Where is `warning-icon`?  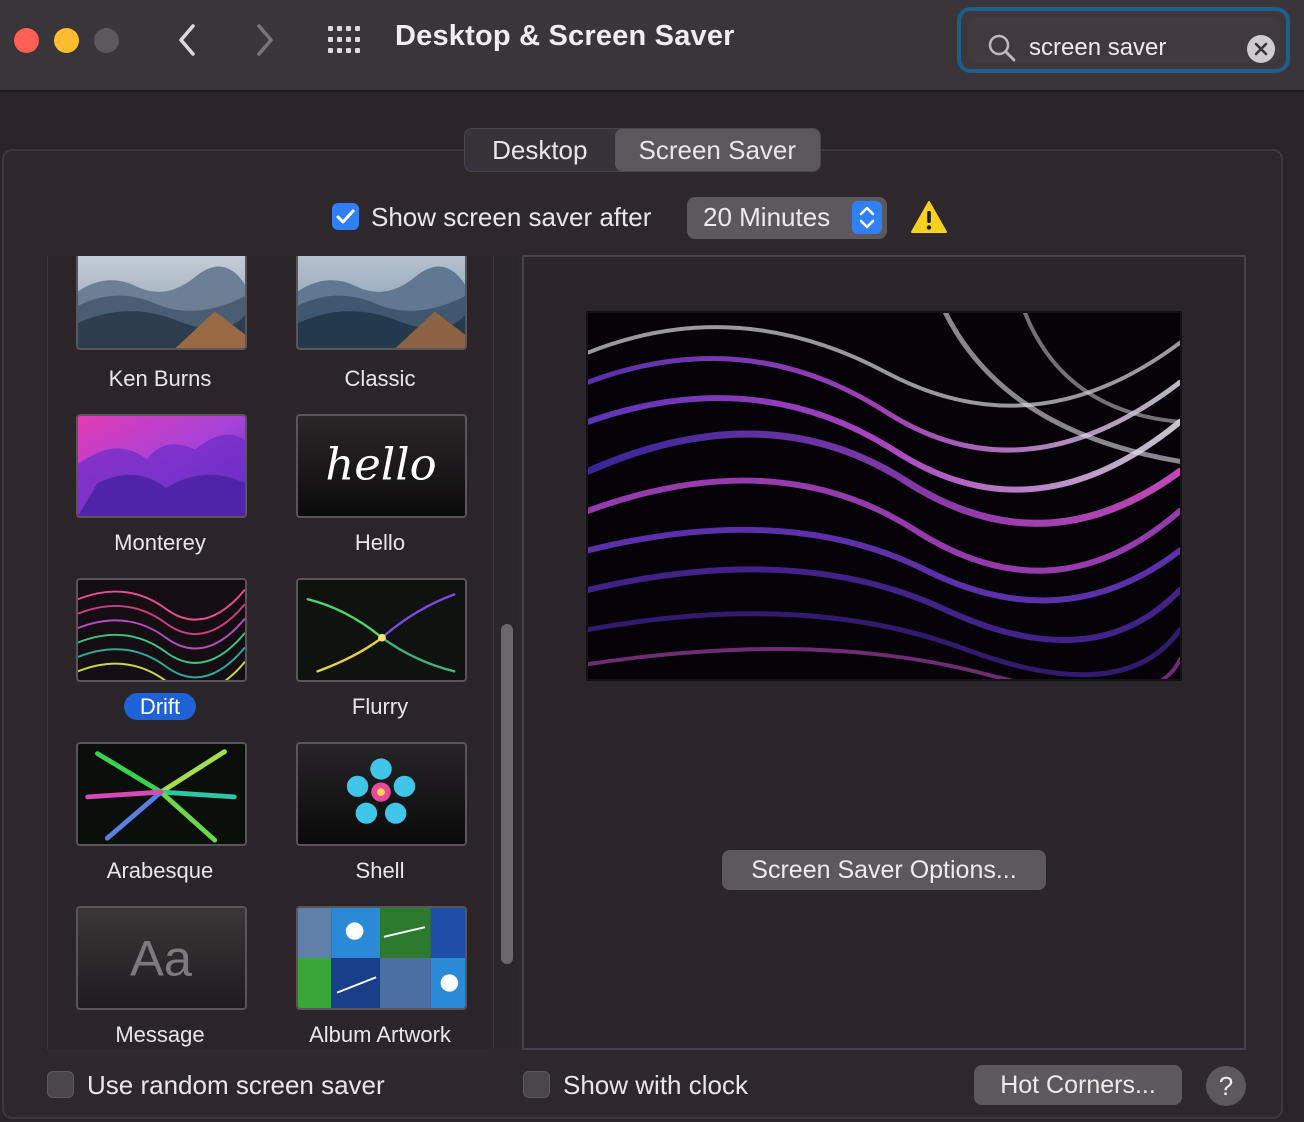 warning-icon is located at coordinates (929, 217).